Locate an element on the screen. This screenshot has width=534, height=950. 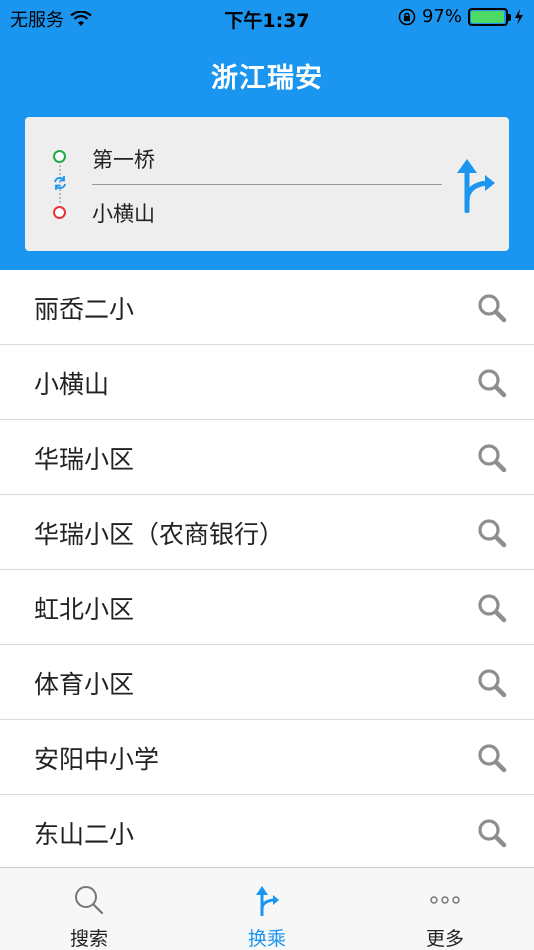
list-item: 丽岙二小 is located at coordinates (267, 307).